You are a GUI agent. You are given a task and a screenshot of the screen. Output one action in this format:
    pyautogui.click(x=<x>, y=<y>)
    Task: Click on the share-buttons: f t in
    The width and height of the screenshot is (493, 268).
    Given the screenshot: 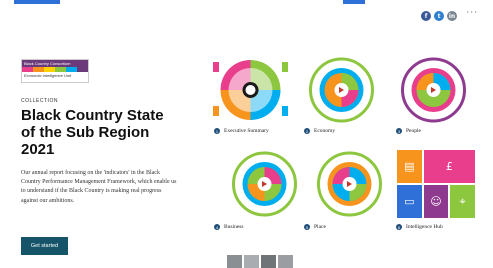 What is the action you would take?
    pyautogui.click(x=439, y=16)
    